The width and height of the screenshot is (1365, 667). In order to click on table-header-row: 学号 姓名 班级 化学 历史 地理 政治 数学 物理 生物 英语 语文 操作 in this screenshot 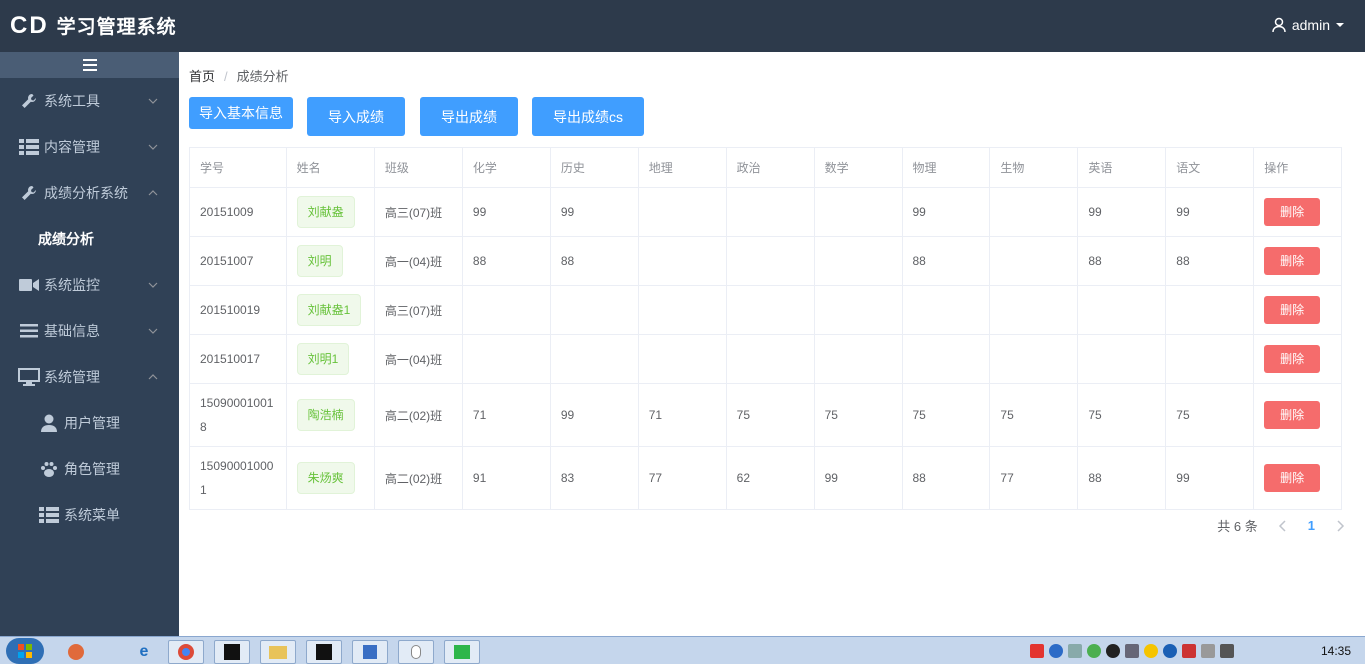, I will do `click(765, 167)`.